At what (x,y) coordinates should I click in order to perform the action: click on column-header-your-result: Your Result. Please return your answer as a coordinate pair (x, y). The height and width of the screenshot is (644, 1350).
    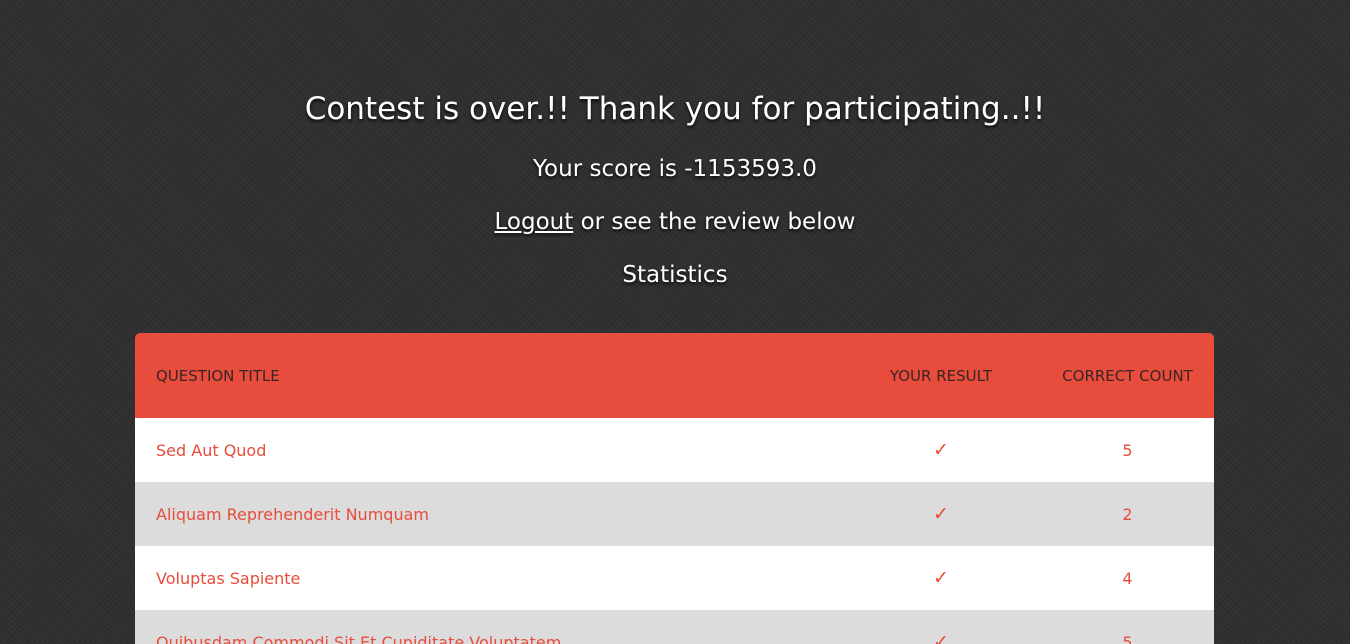
    Looking at the image, I should click on (941, 375).